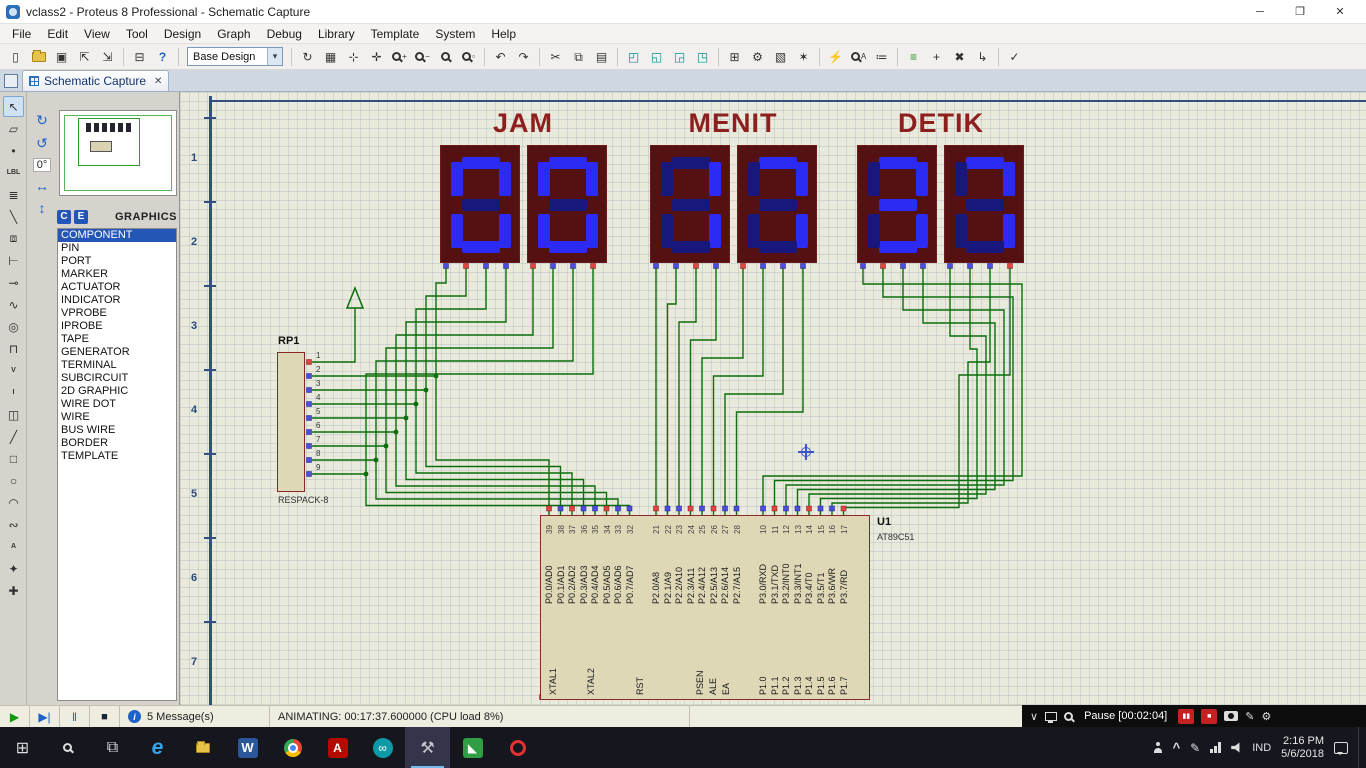 This screenshot has width=1366, height=768. What do you see at coordinates (13, 568) in the screenshot?
I see `symbol-mode-button: ✦` at bounding box center [13, 568].